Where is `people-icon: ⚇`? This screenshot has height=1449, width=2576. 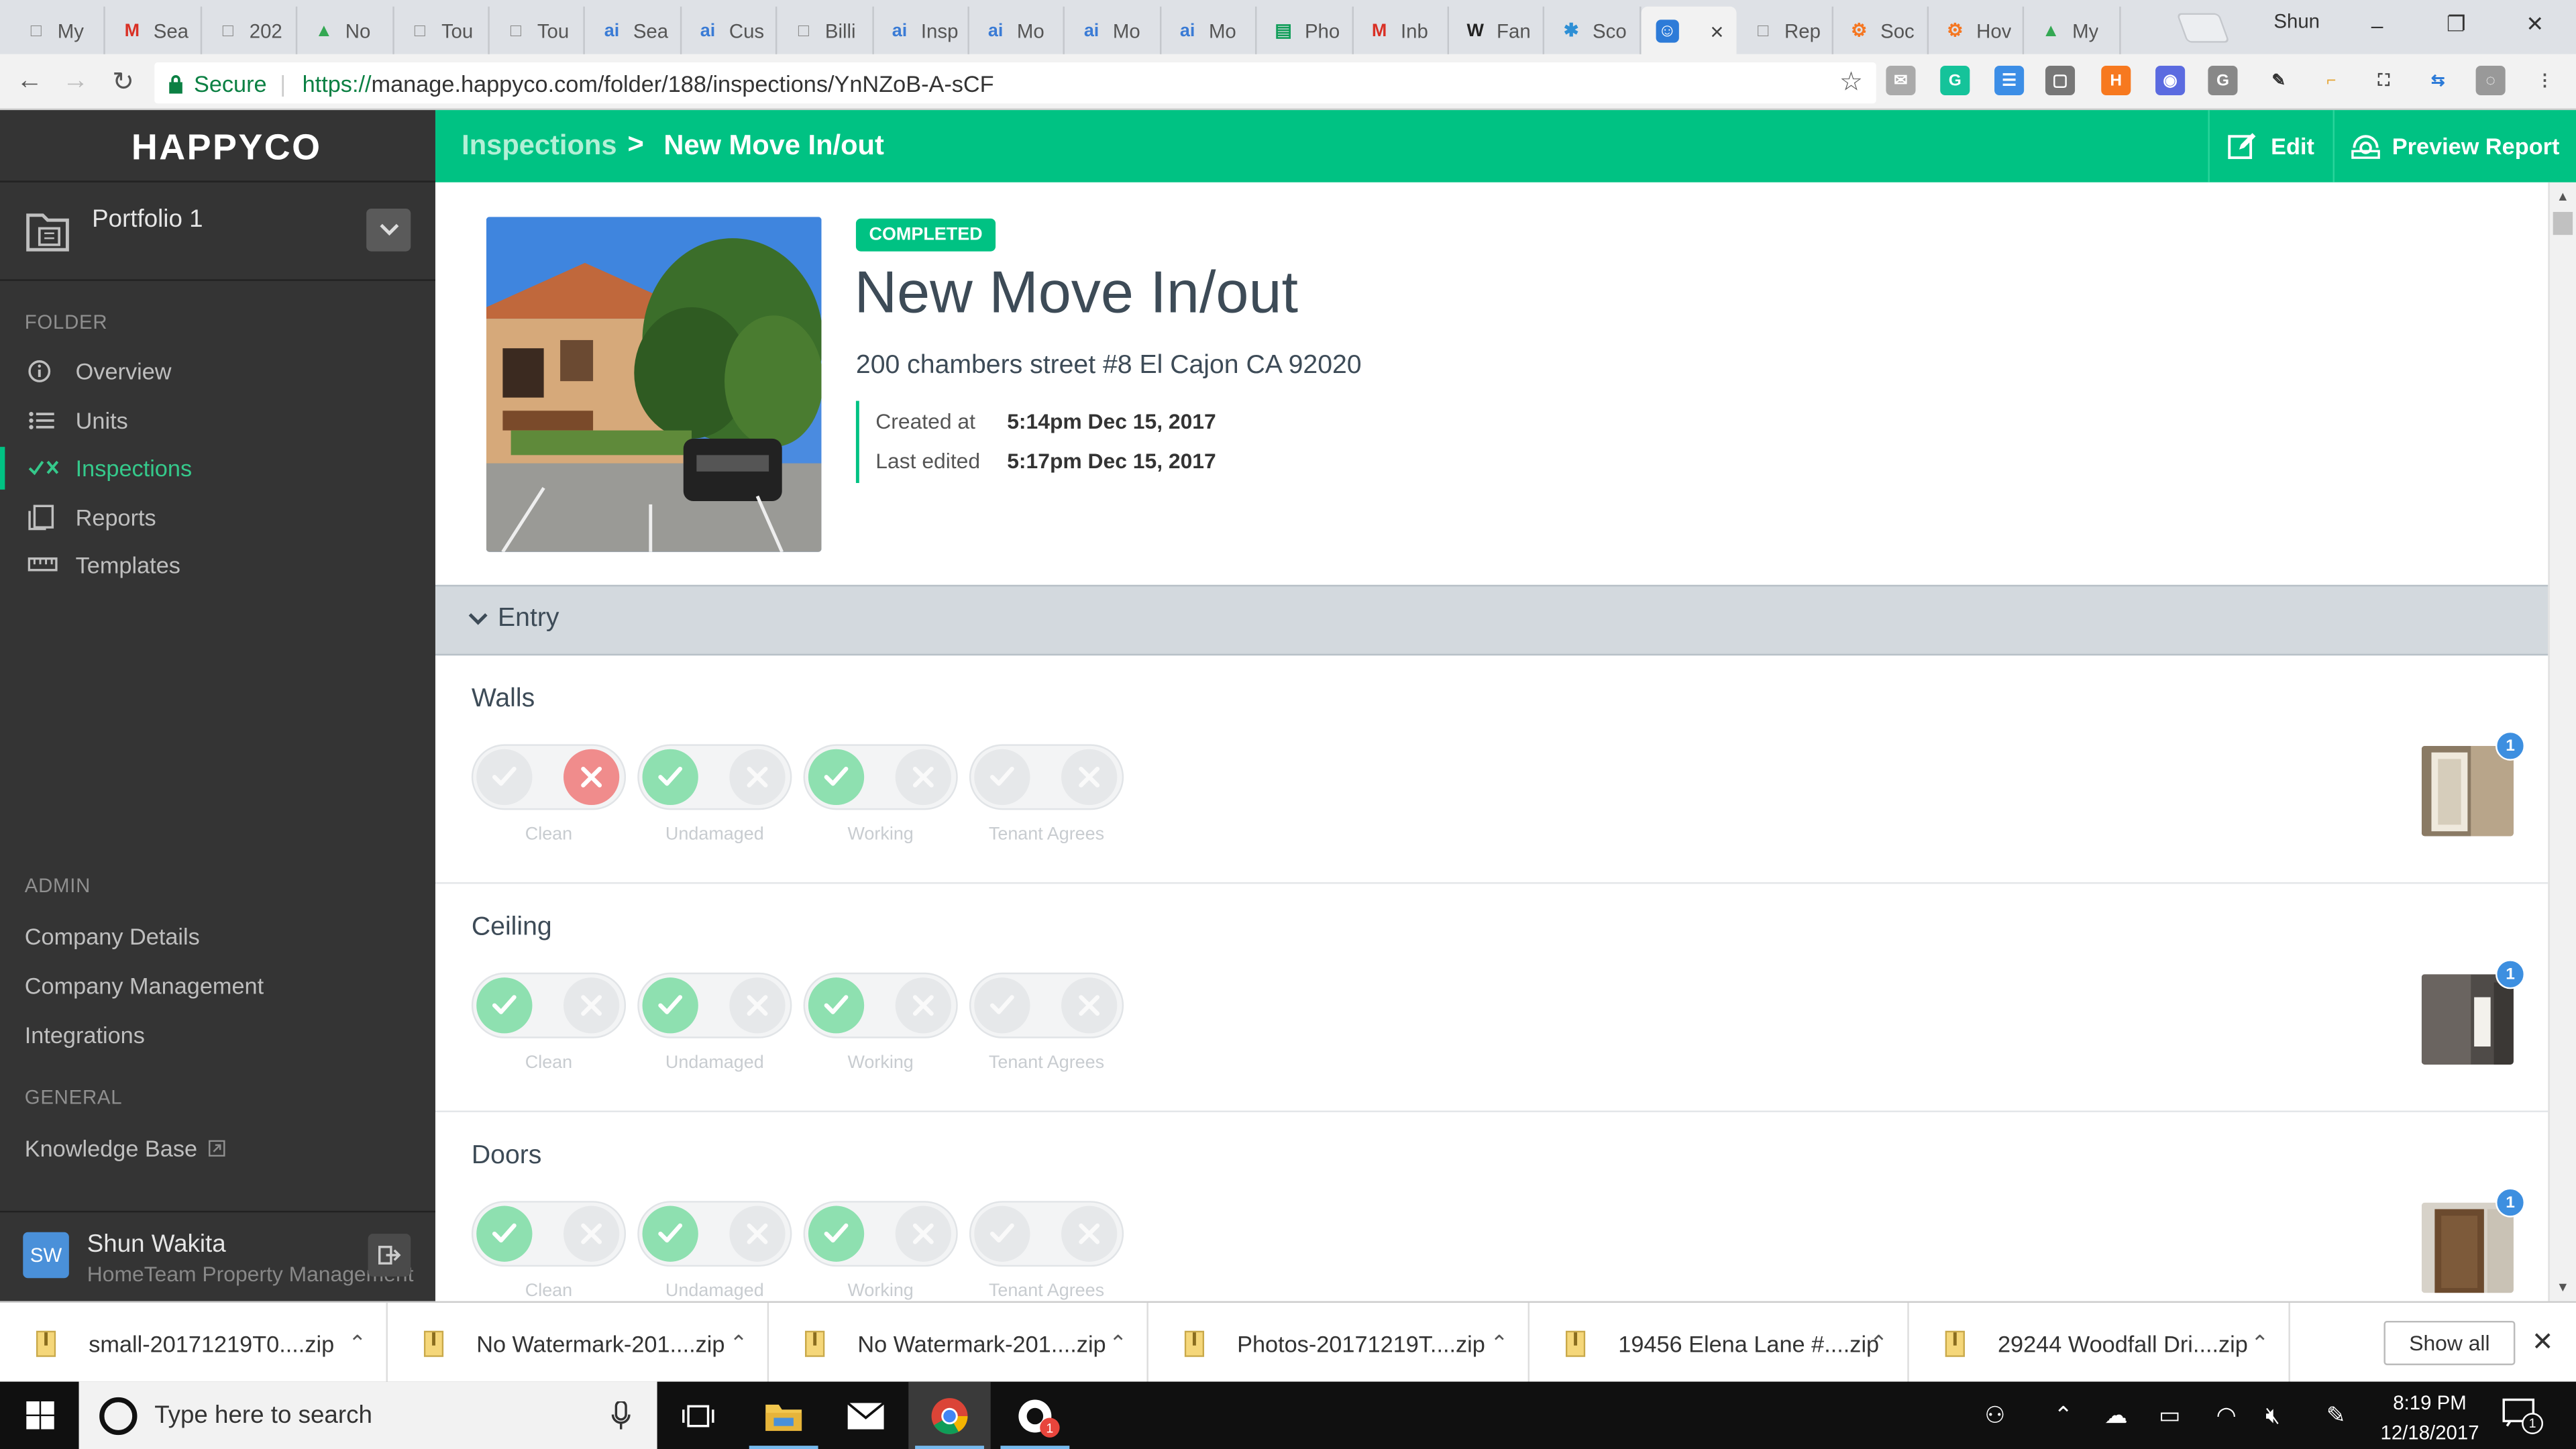
people-icon: ⚇ is located at coordinates (1994, 1415).